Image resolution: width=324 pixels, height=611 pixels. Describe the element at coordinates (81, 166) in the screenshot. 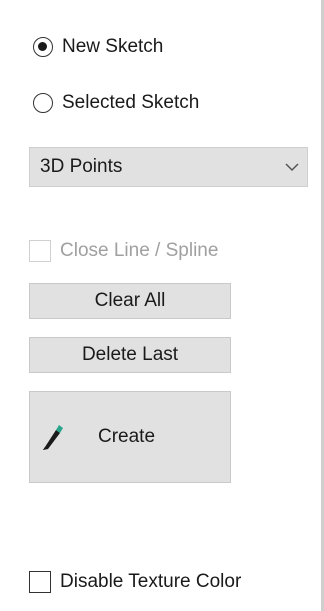

I see `point-type-value: 3D Points` at that location.